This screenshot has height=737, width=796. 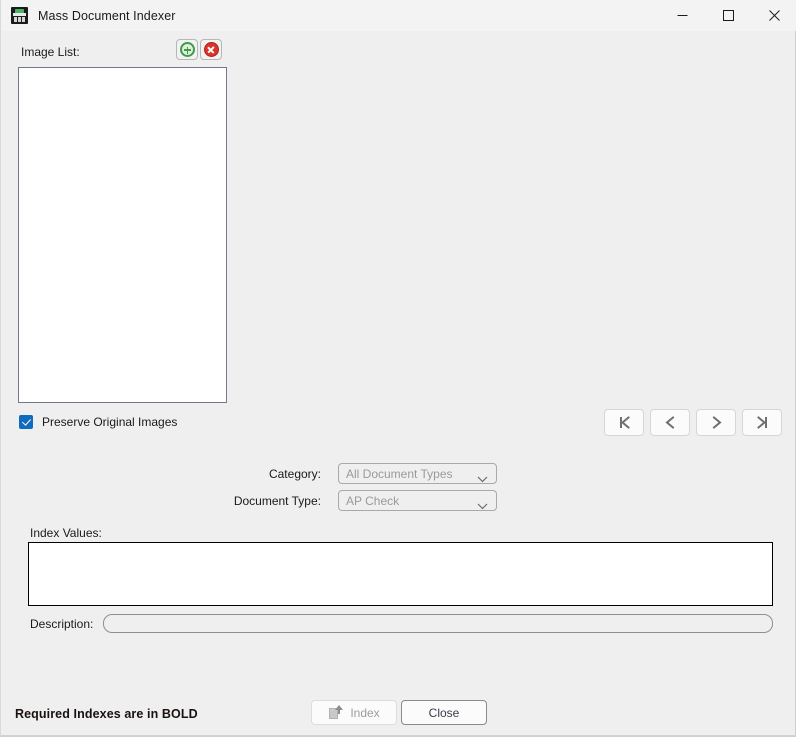 I want to click on document-type-value: AP Check, so click(x=373, y=500).